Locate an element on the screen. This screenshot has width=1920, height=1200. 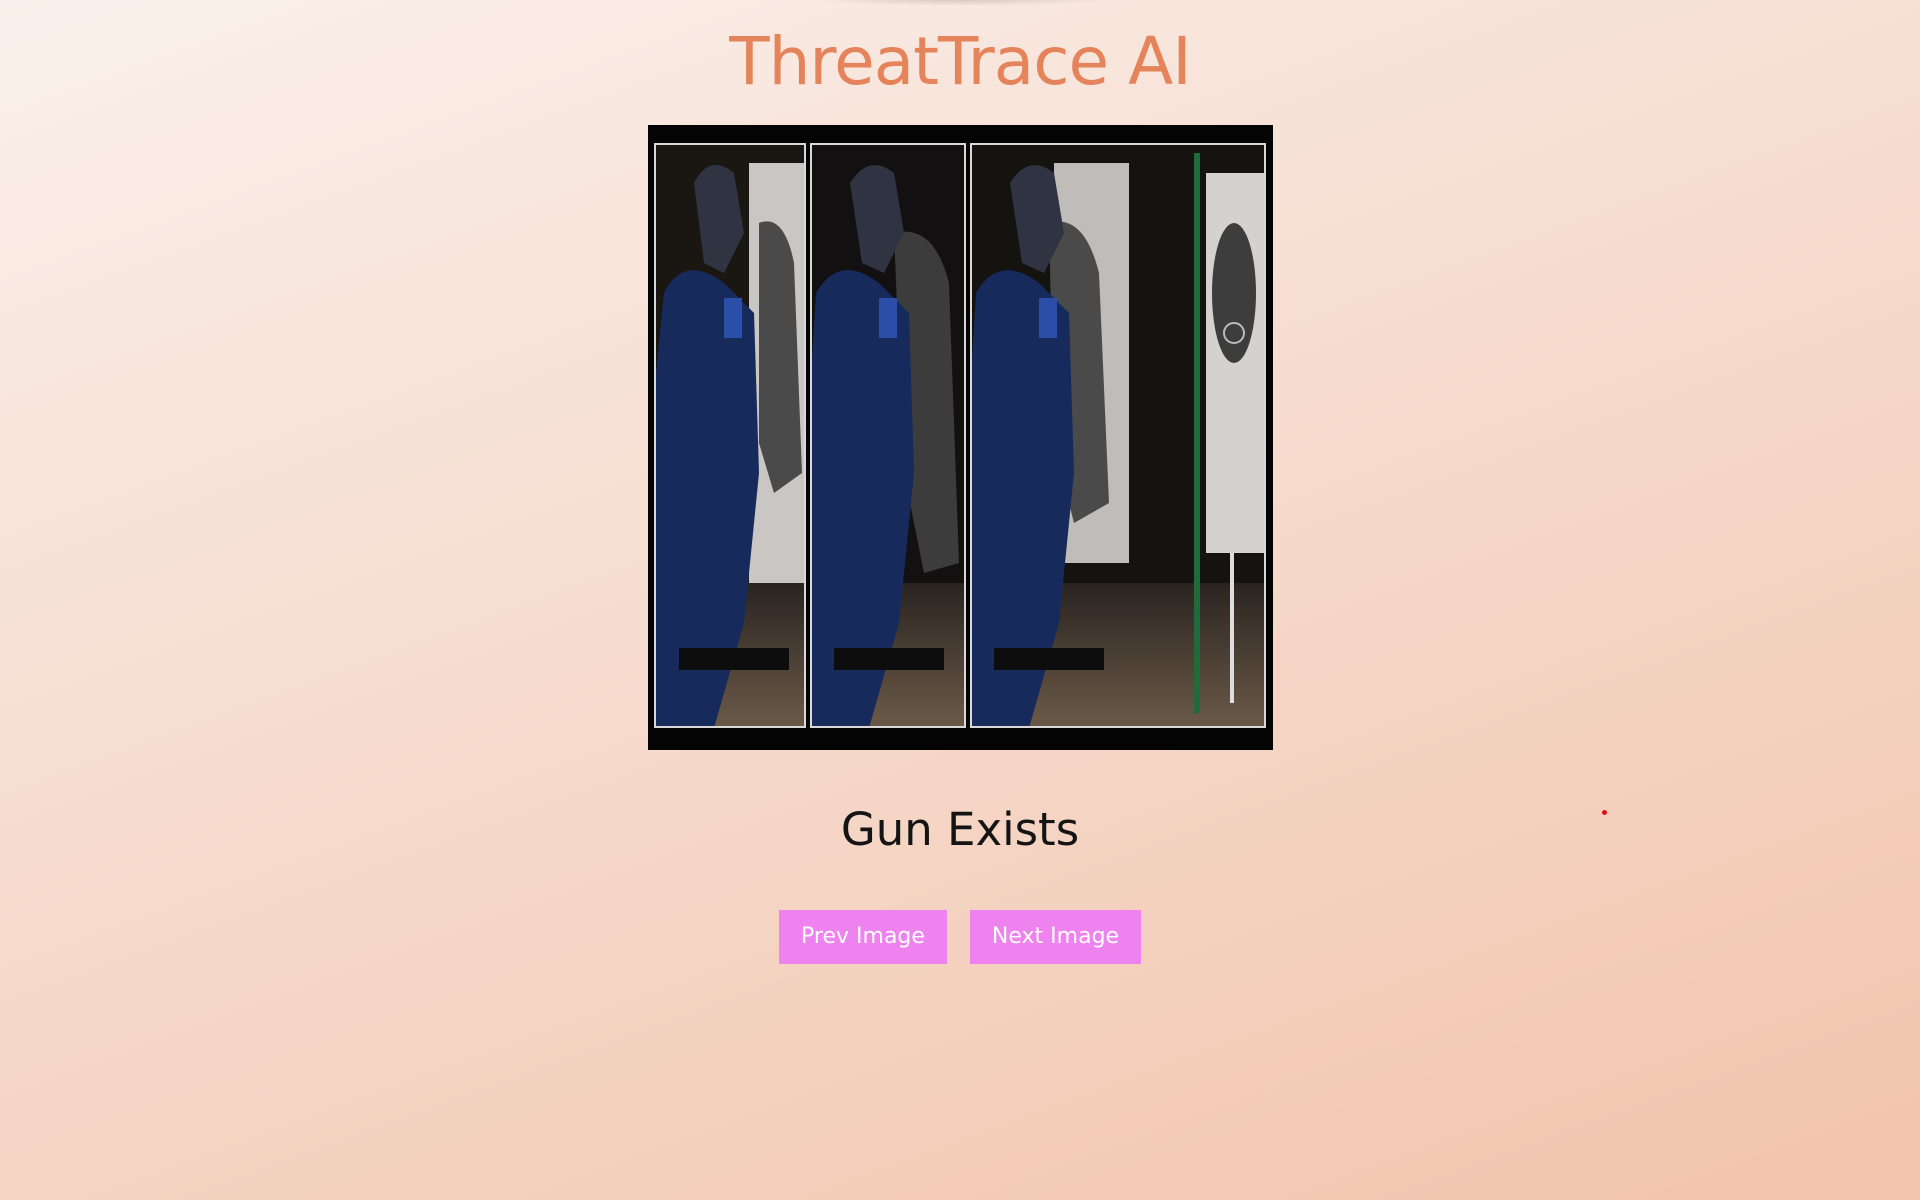
detection-result-label: Gun Exists is located at coordinates (960, 829).